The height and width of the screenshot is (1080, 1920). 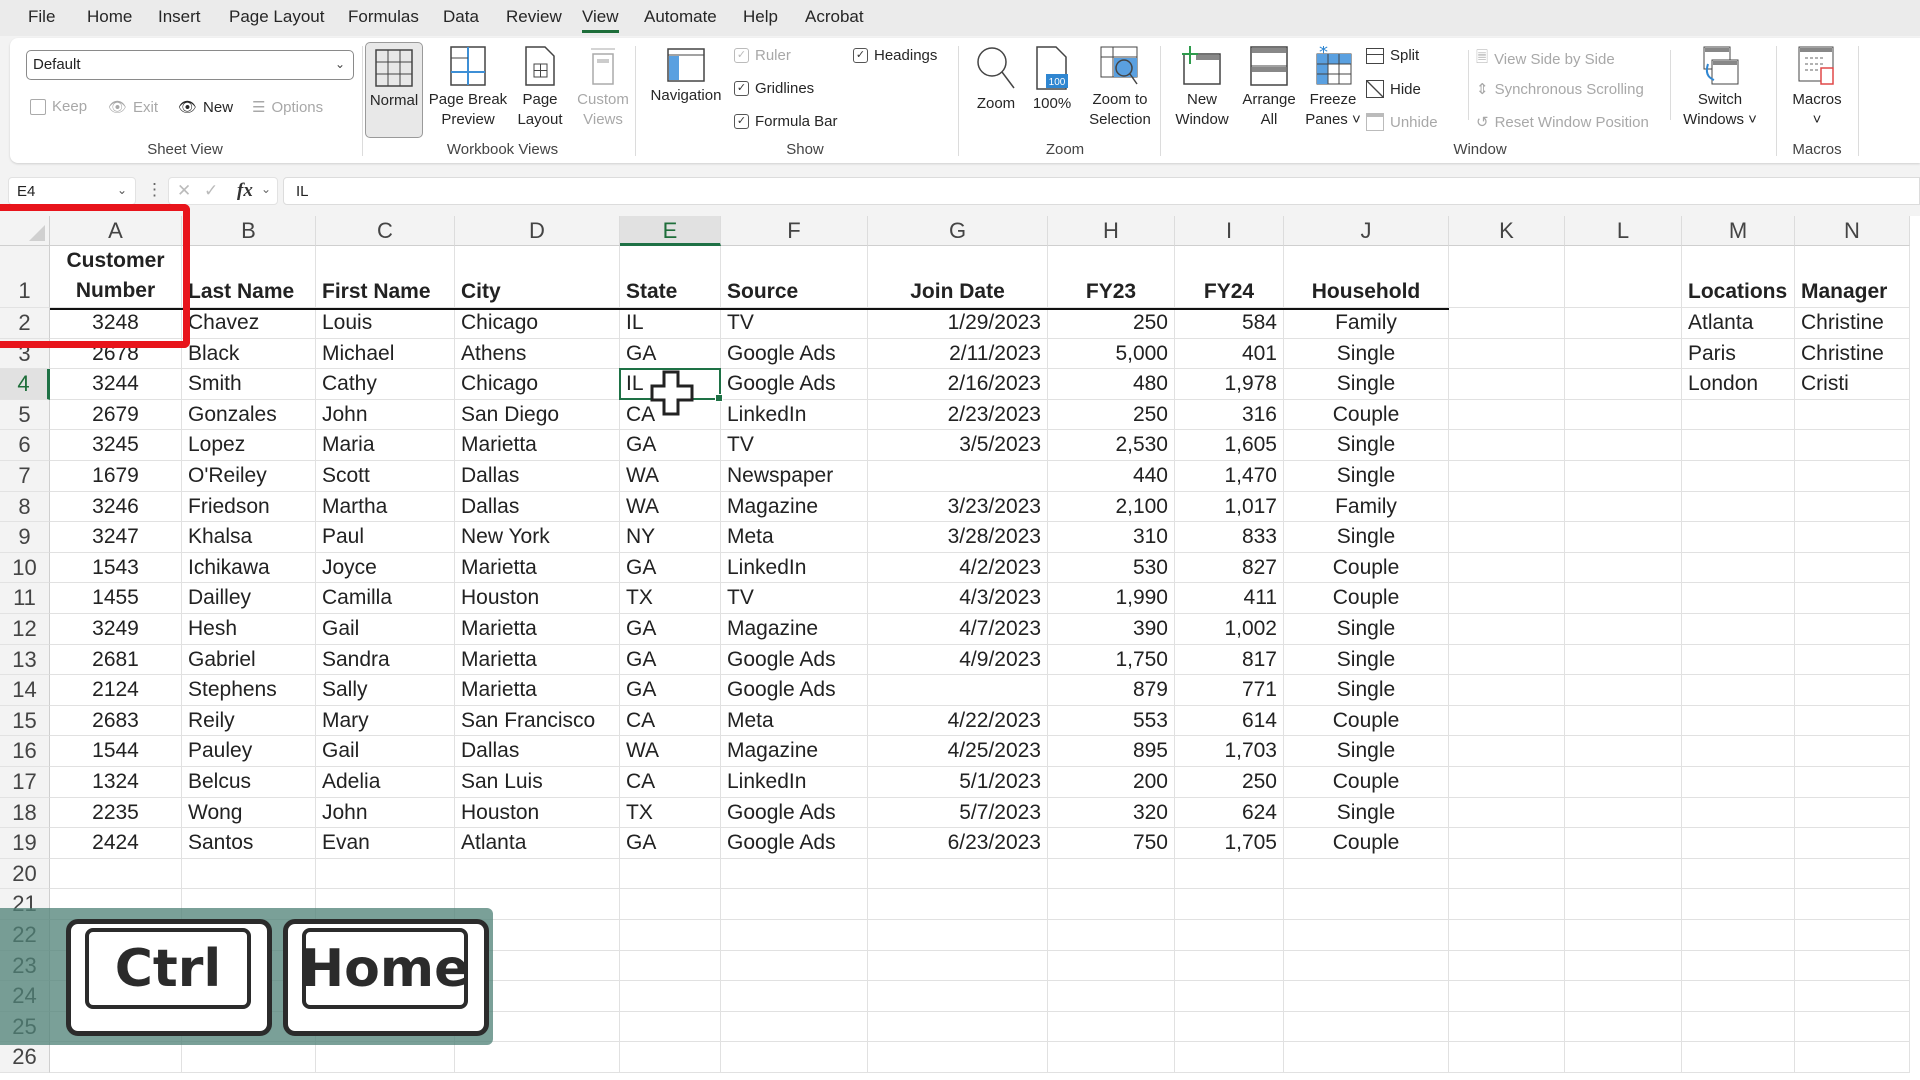 I want to click on cell-n13, so click(x=1852, y=660).